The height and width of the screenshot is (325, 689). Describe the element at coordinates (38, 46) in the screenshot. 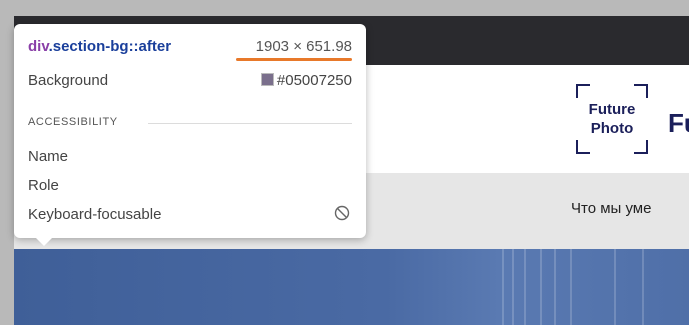

I see `selector-tag: div` at that location.